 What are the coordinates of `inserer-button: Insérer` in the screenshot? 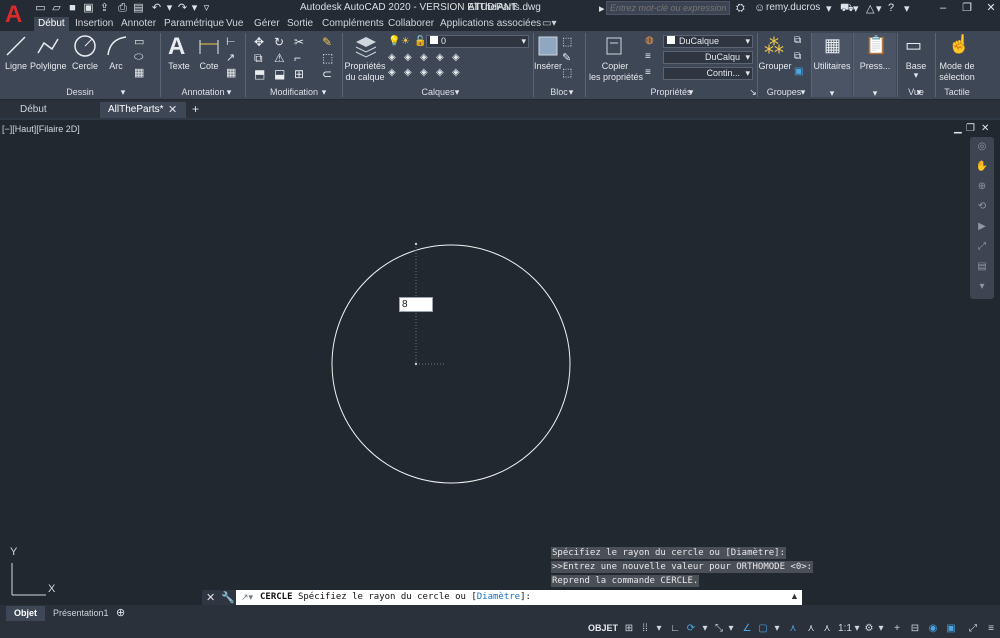 It's located at (548, 66).